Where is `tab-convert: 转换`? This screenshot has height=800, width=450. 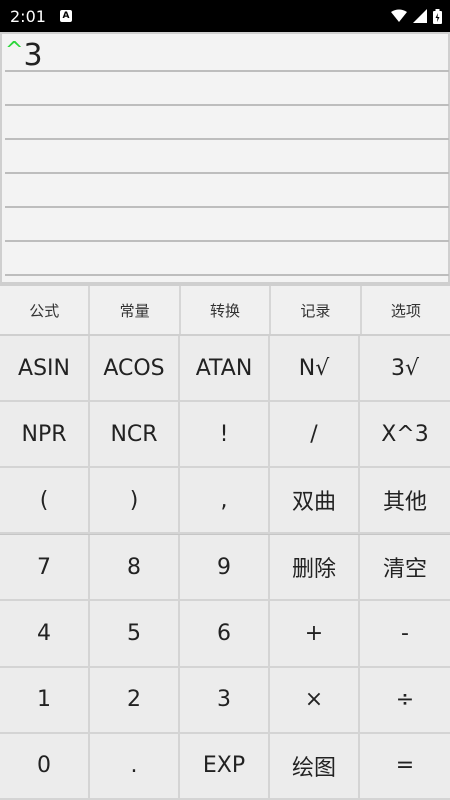 tab-convert: 转换 is located at coordinates (226, 310).